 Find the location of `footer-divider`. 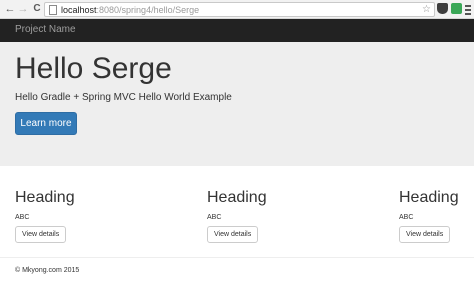

footer-divider is located at coordinates (237, 257).